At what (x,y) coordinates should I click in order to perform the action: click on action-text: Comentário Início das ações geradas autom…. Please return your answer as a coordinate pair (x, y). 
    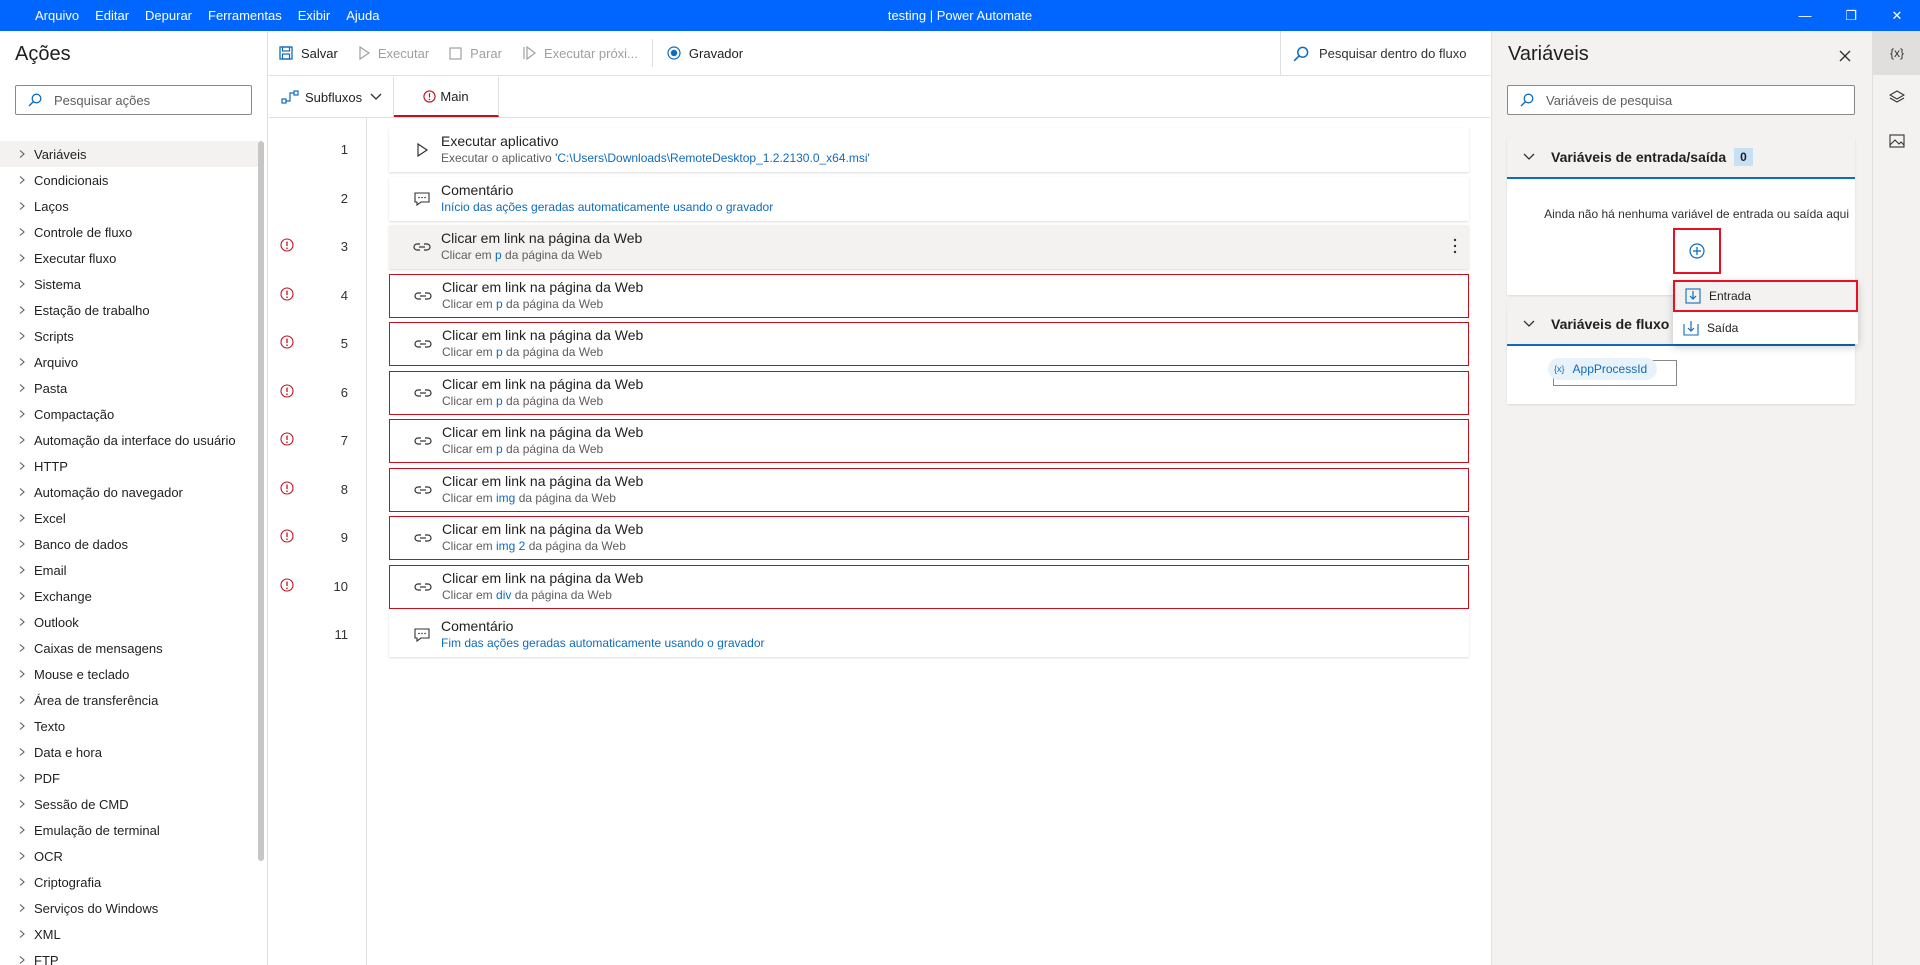
    Looking at the image, I should click on (607, 199).